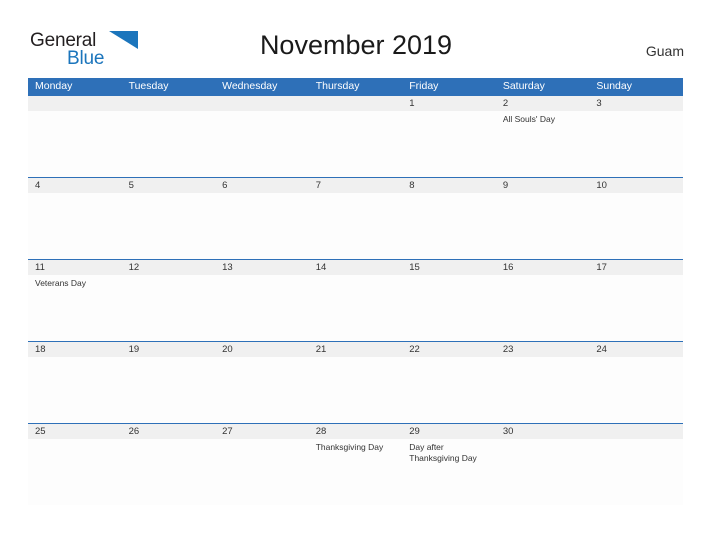  What do you see at coordinates (664, 51) in the screenshot?
I see `location-label: Guam` at bounding box center [664, 51].